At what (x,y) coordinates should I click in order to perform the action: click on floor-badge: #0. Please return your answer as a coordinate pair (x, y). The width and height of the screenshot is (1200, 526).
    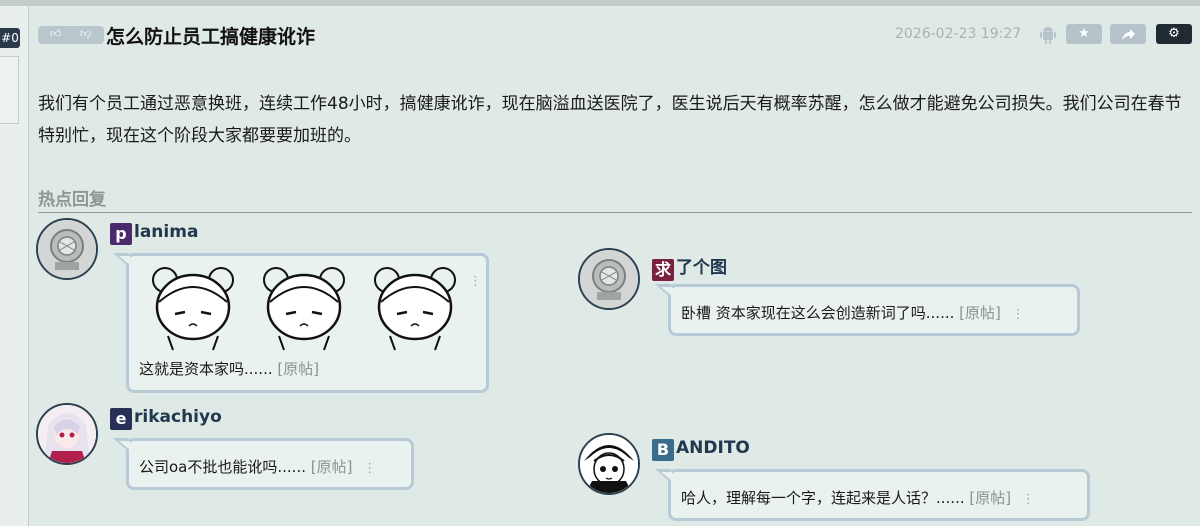
    Looking at the image, I should click on (10, 38).